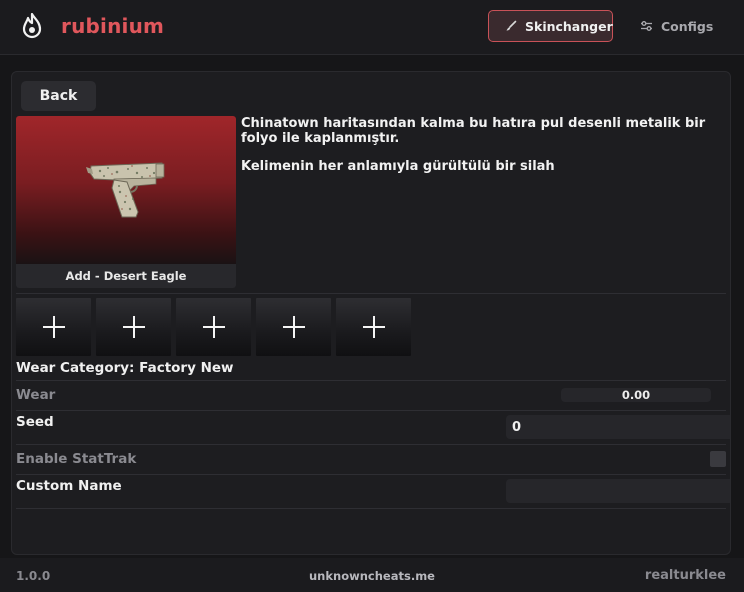  I want to click on wear-label: Wear, so click(36, 395).